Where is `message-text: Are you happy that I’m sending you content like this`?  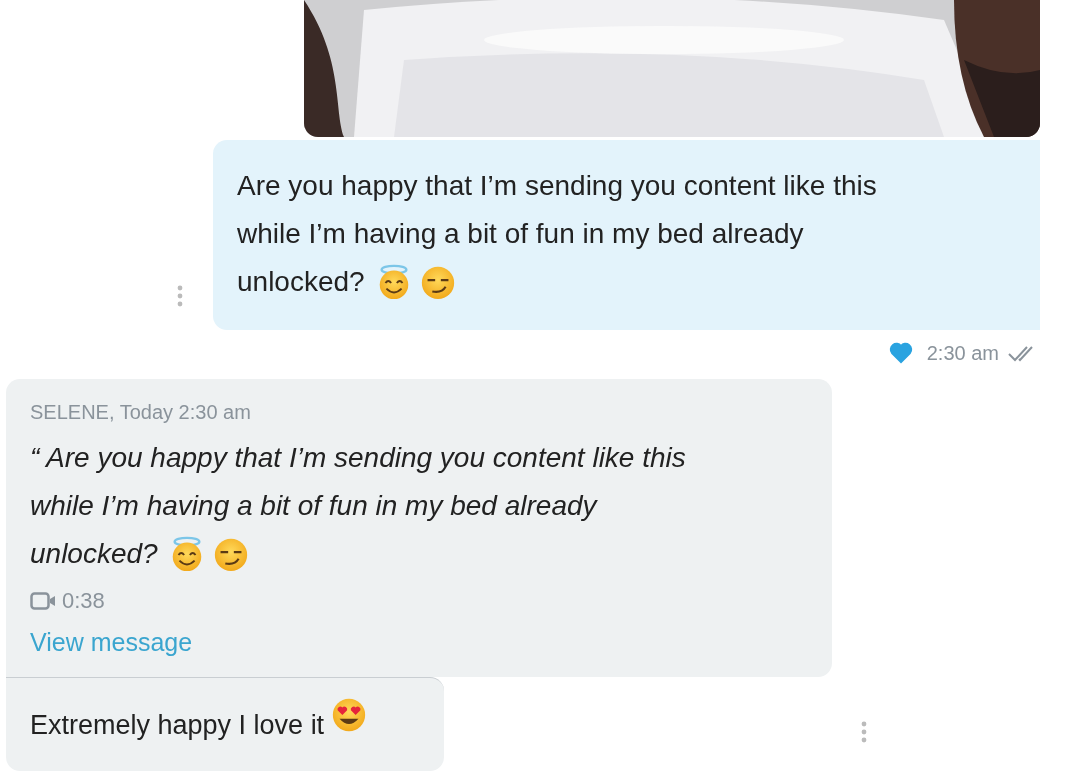
message-text: Are you happy that I’m sending you content like this is located at coordinates (557, 186).